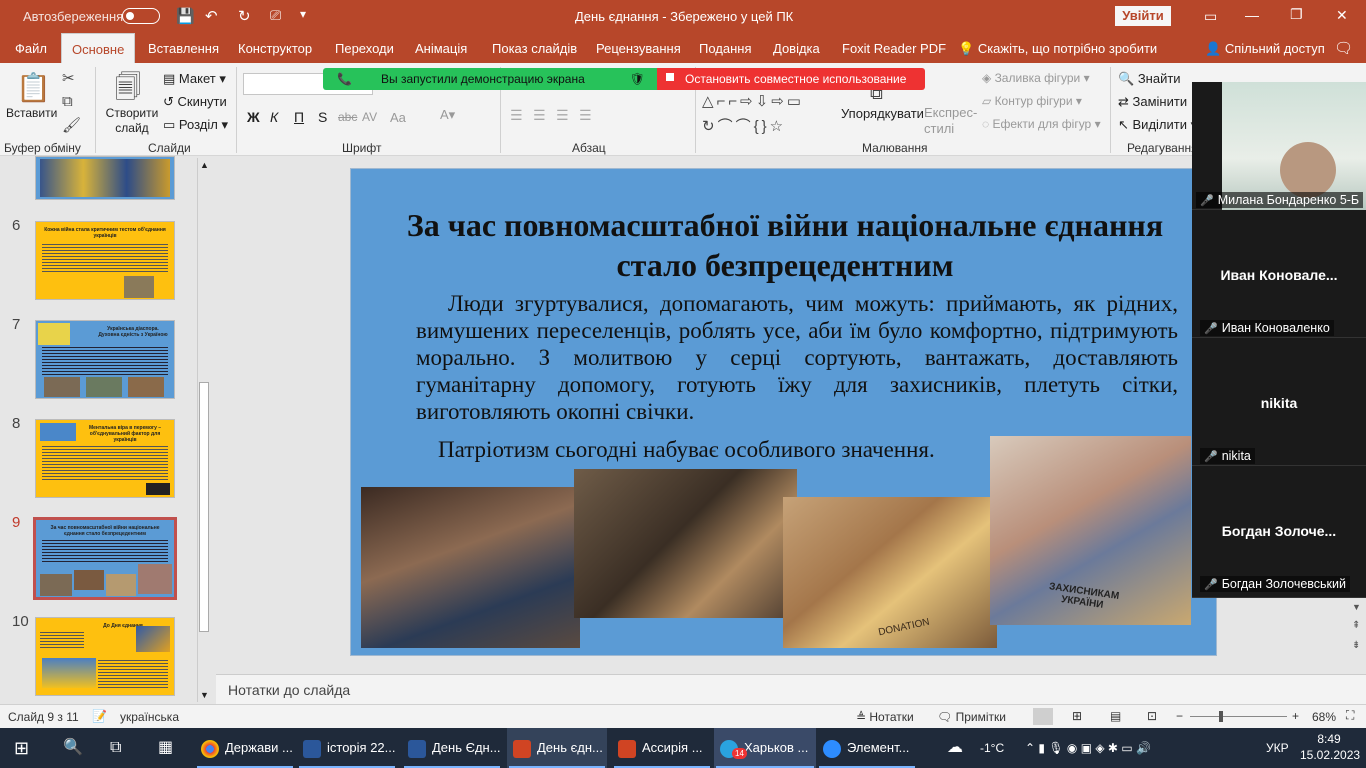  I want to click on arrange-button: Упорядкувати, so click(882, 113).